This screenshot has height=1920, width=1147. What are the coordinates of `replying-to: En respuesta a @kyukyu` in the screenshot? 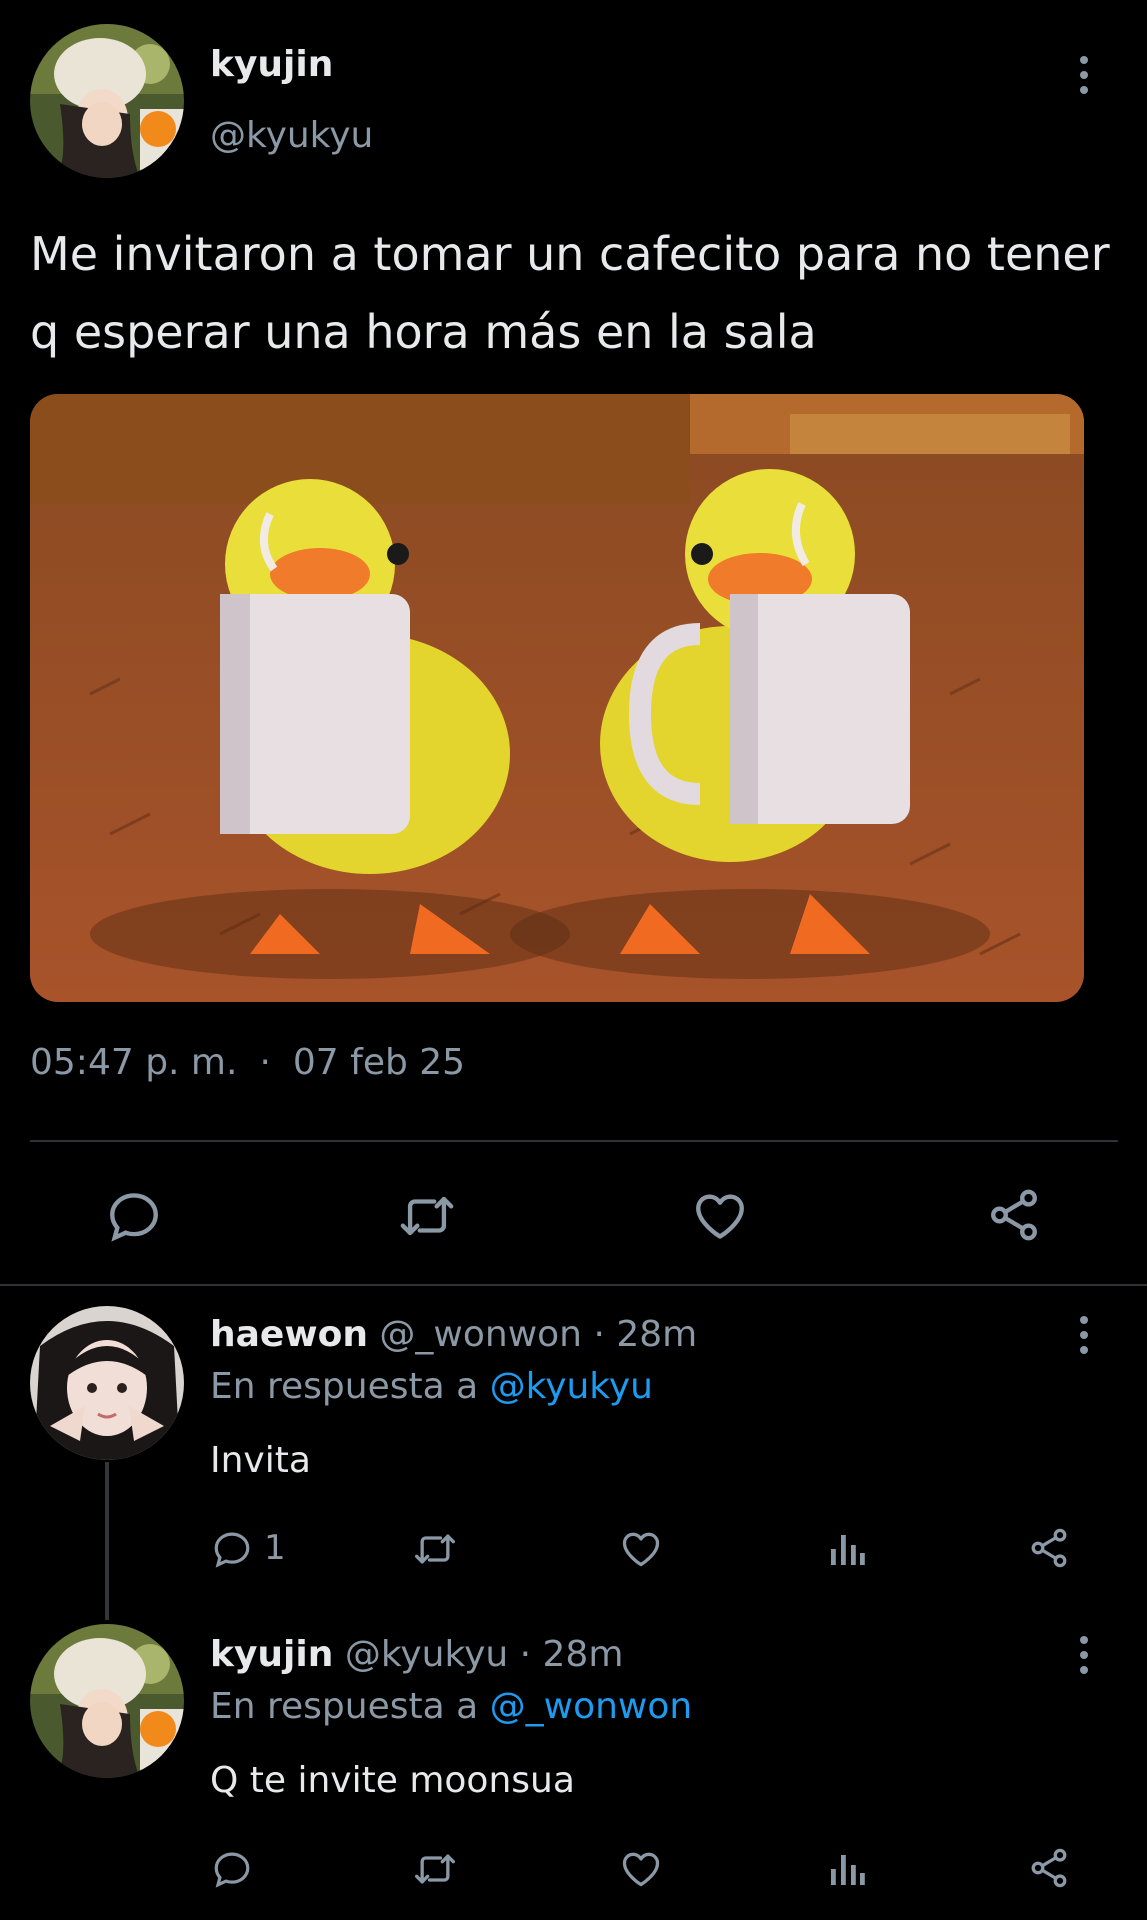 It's located at (431, 1386).